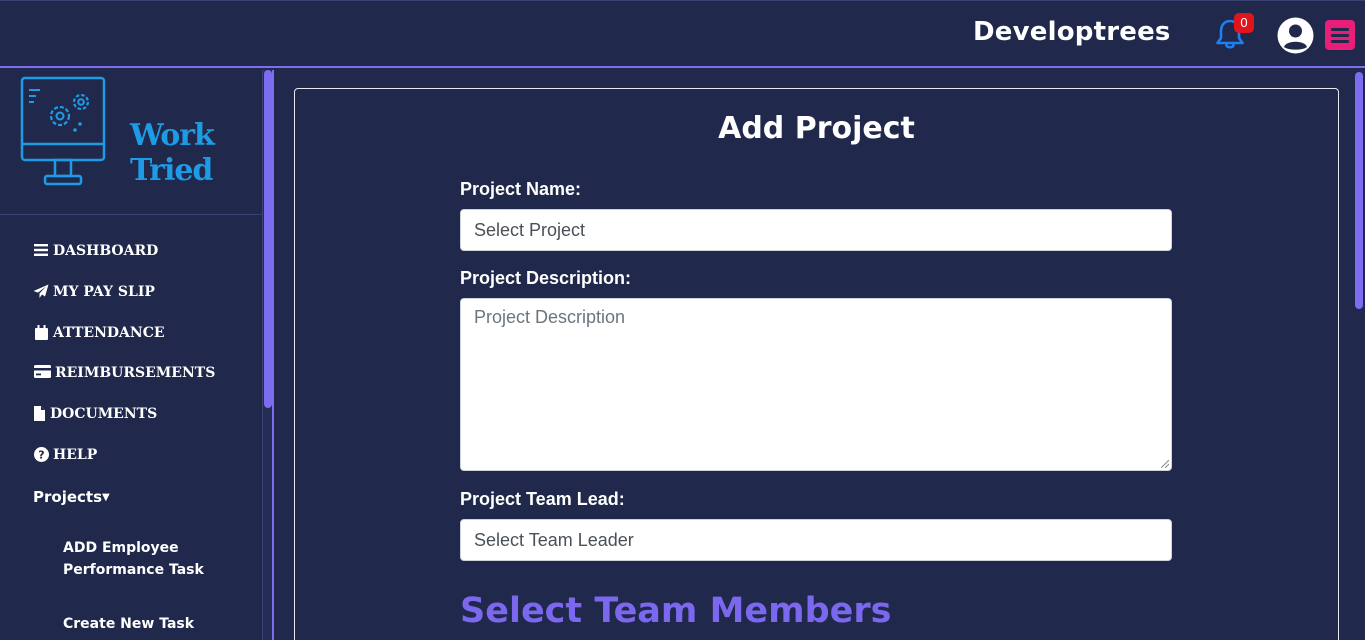 The image size is (1365, 640). I want to click on team-lead-select: Select Team Leader, so click(816, 540).